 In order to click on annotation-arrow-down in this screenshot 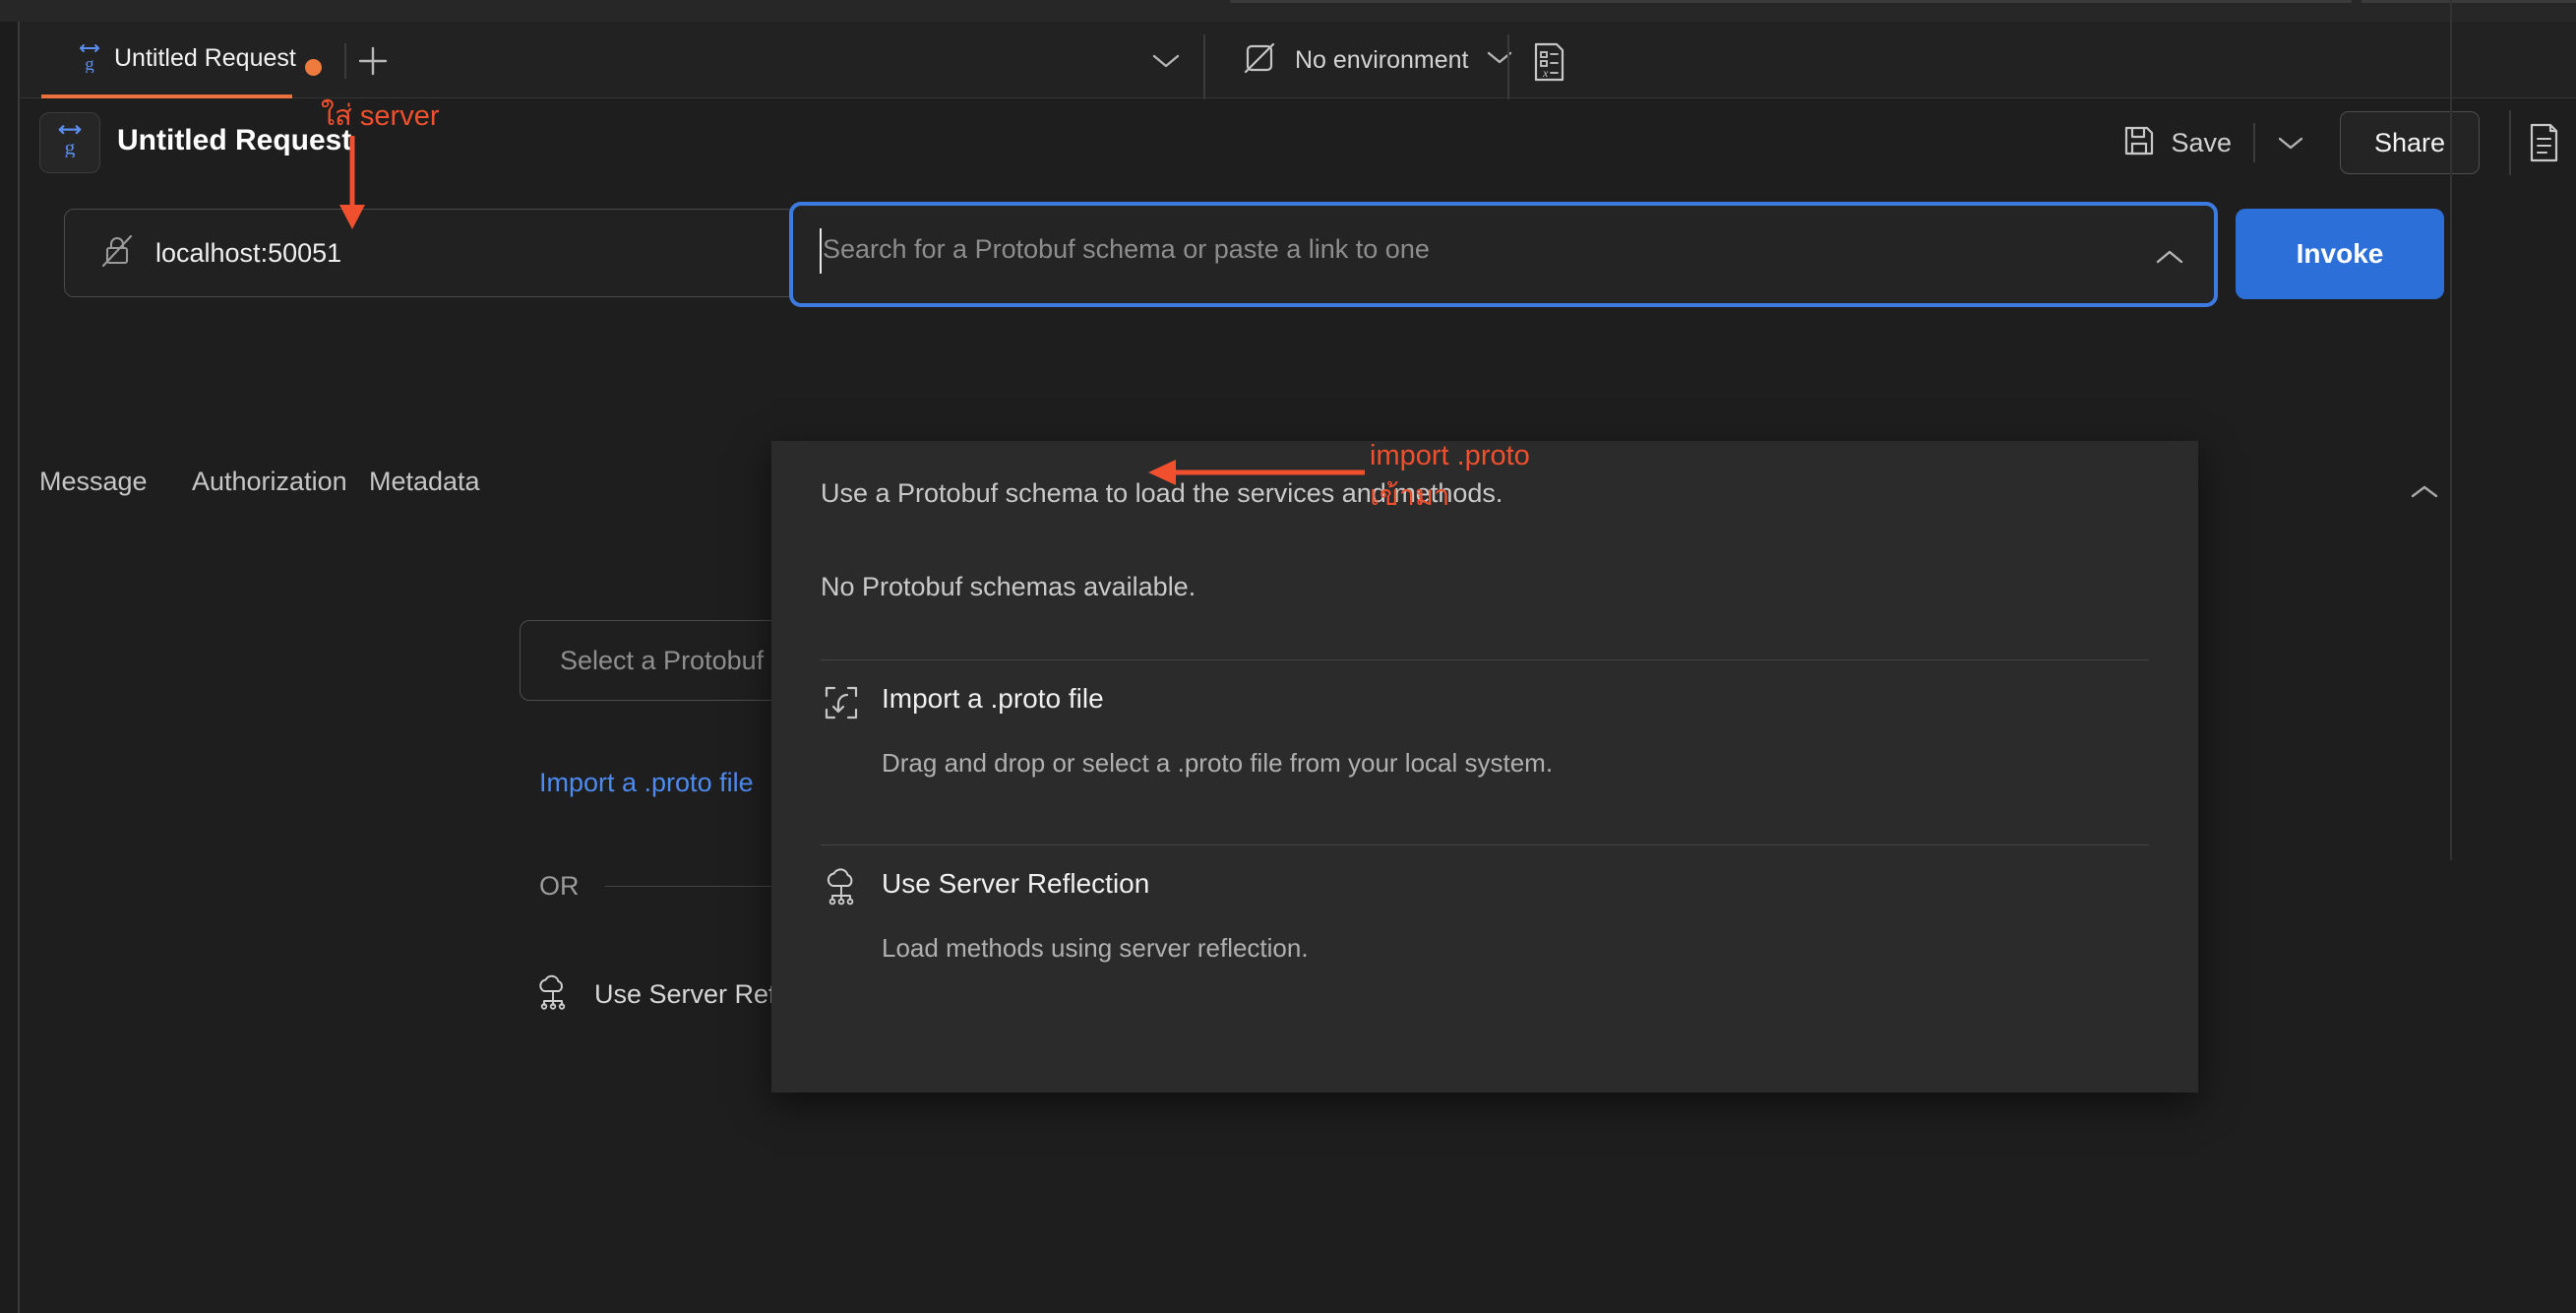, I will do `click(352, 186)`.